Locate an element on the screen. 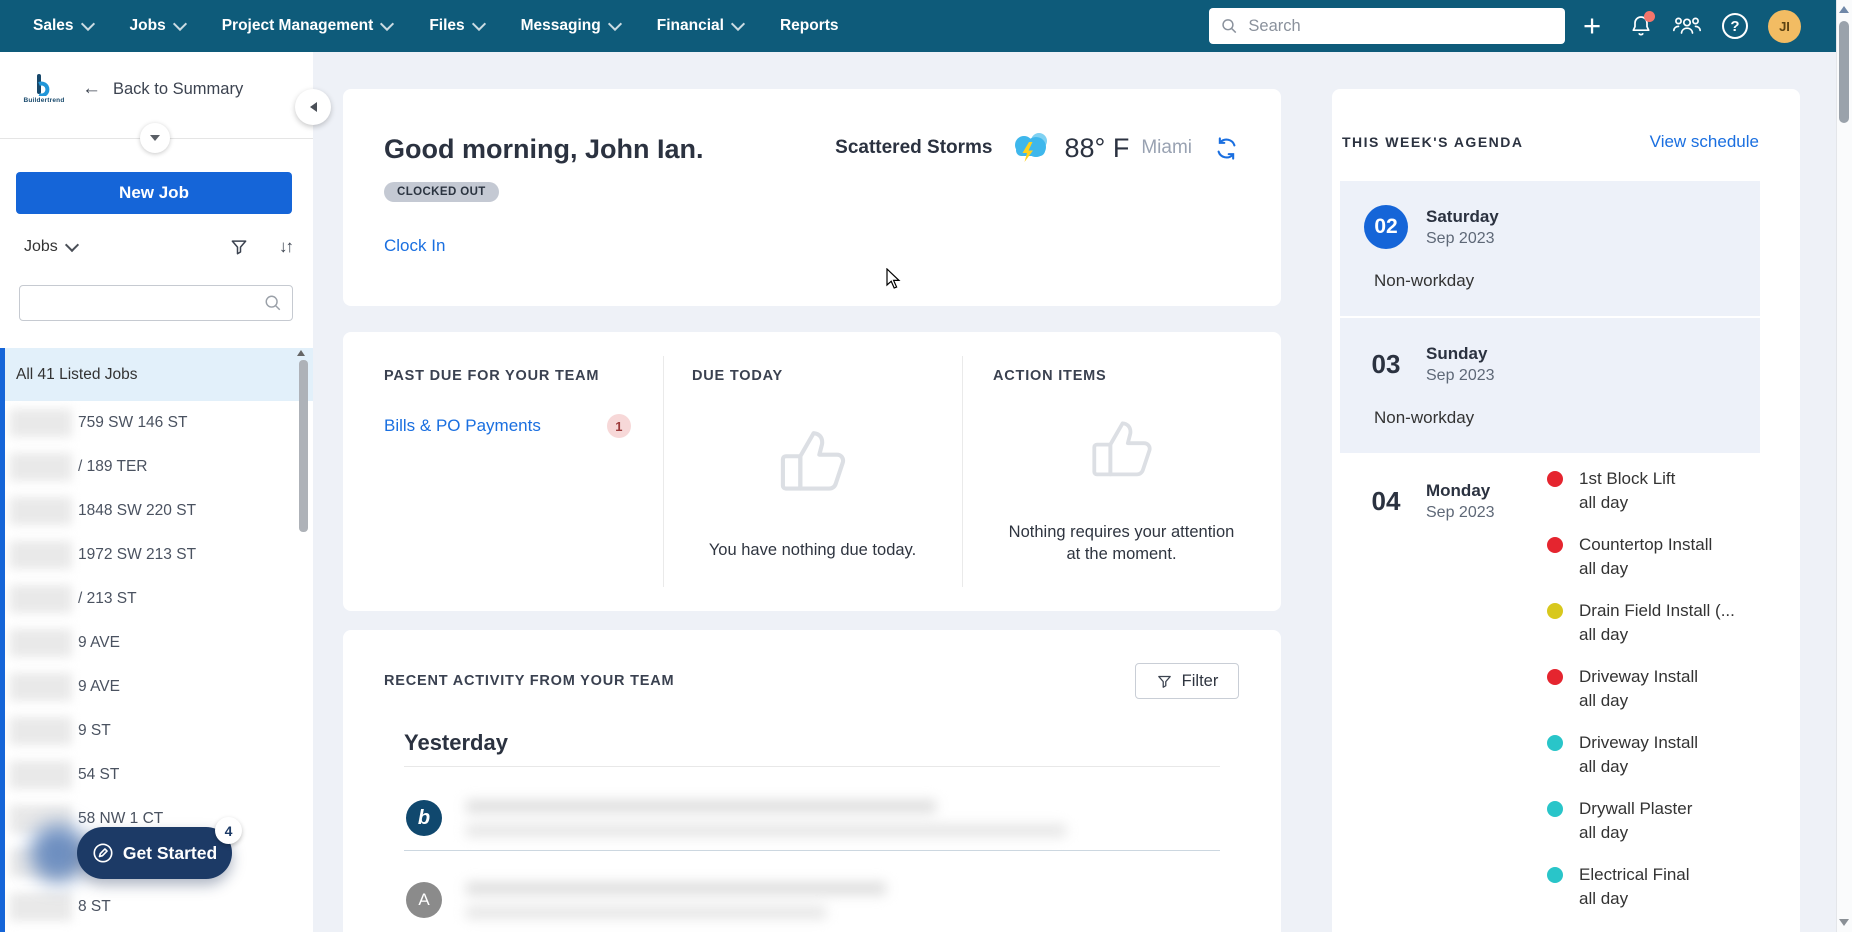 This screenshot has height=932, width=1852. scrollbar-thumb is located at coordinates (1844, 72).